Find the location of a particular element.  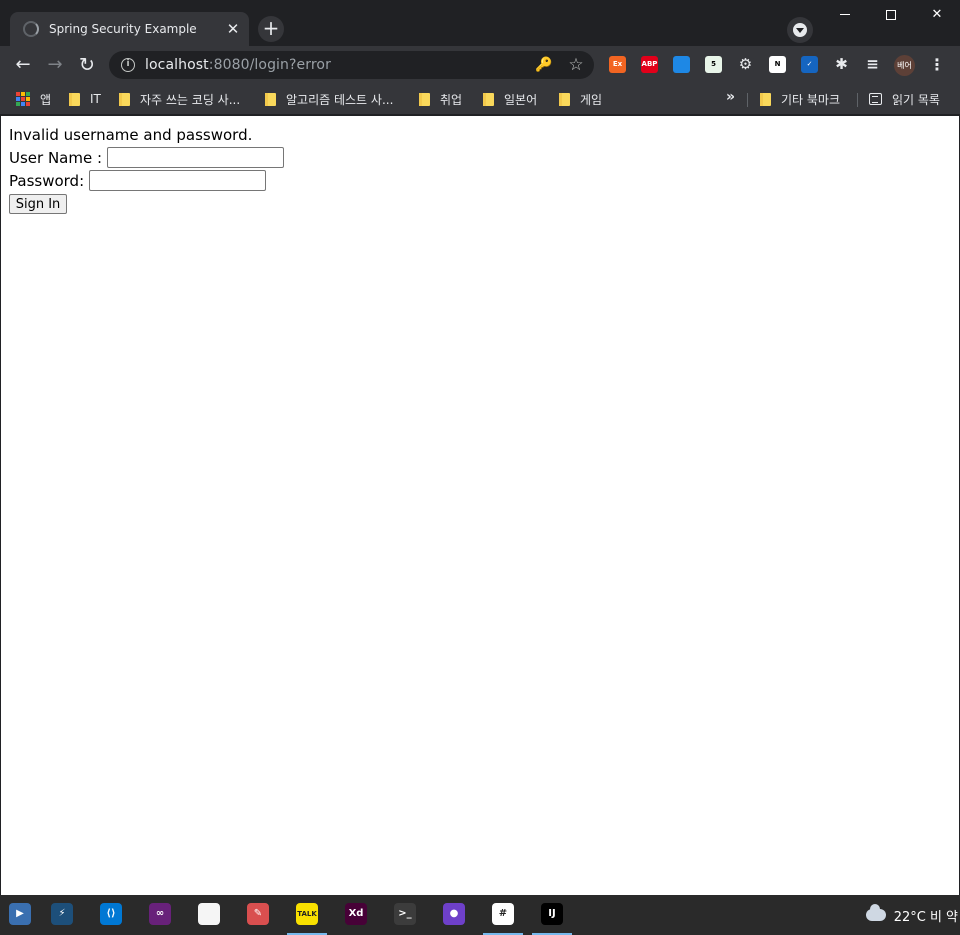

password-label: Password: is located at coordinates (47, 180).